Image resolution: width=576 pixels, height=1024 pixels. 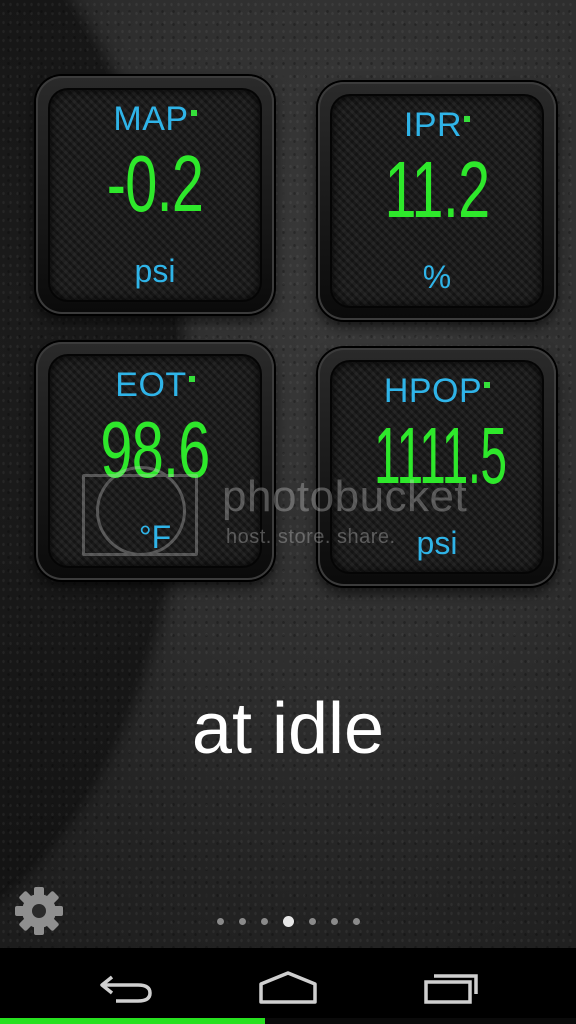 I want to click on back-icon, so click(x=126, y=989).